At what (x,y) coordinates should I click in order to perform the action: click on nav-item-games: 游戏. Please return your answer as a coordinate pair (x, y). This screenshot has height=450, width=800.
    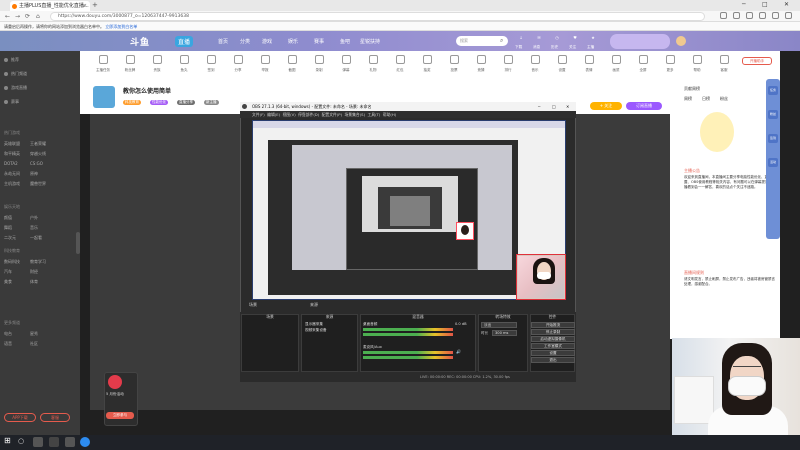
    Looking at the image, I should click on (267, 41).